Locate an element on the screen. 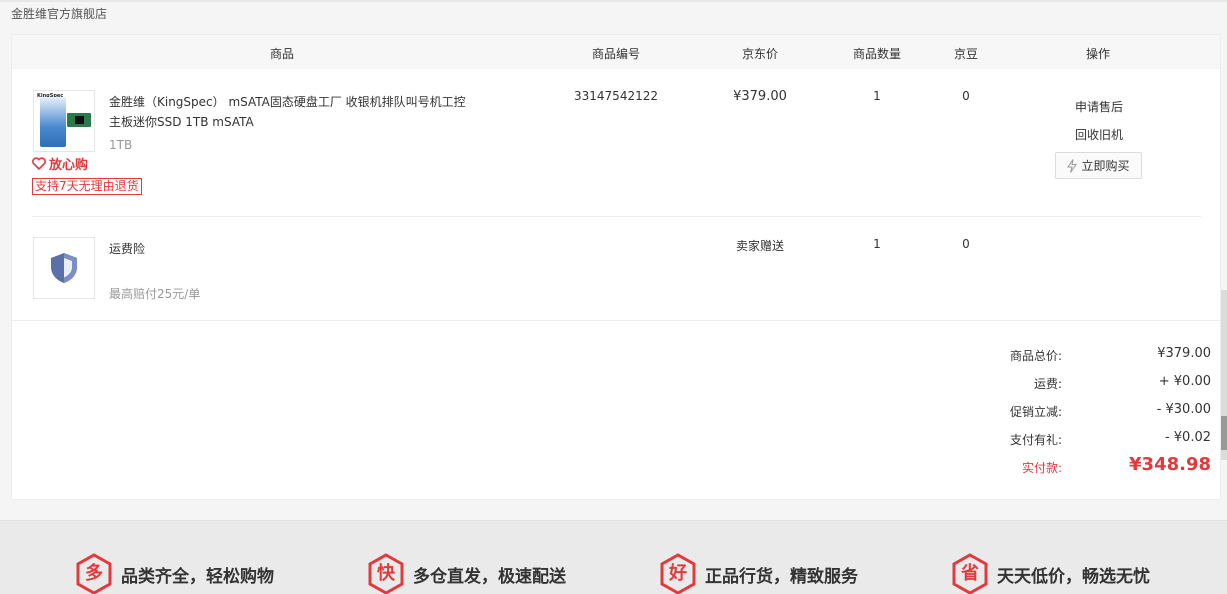  row-divider is located at coordinates (616, 216).